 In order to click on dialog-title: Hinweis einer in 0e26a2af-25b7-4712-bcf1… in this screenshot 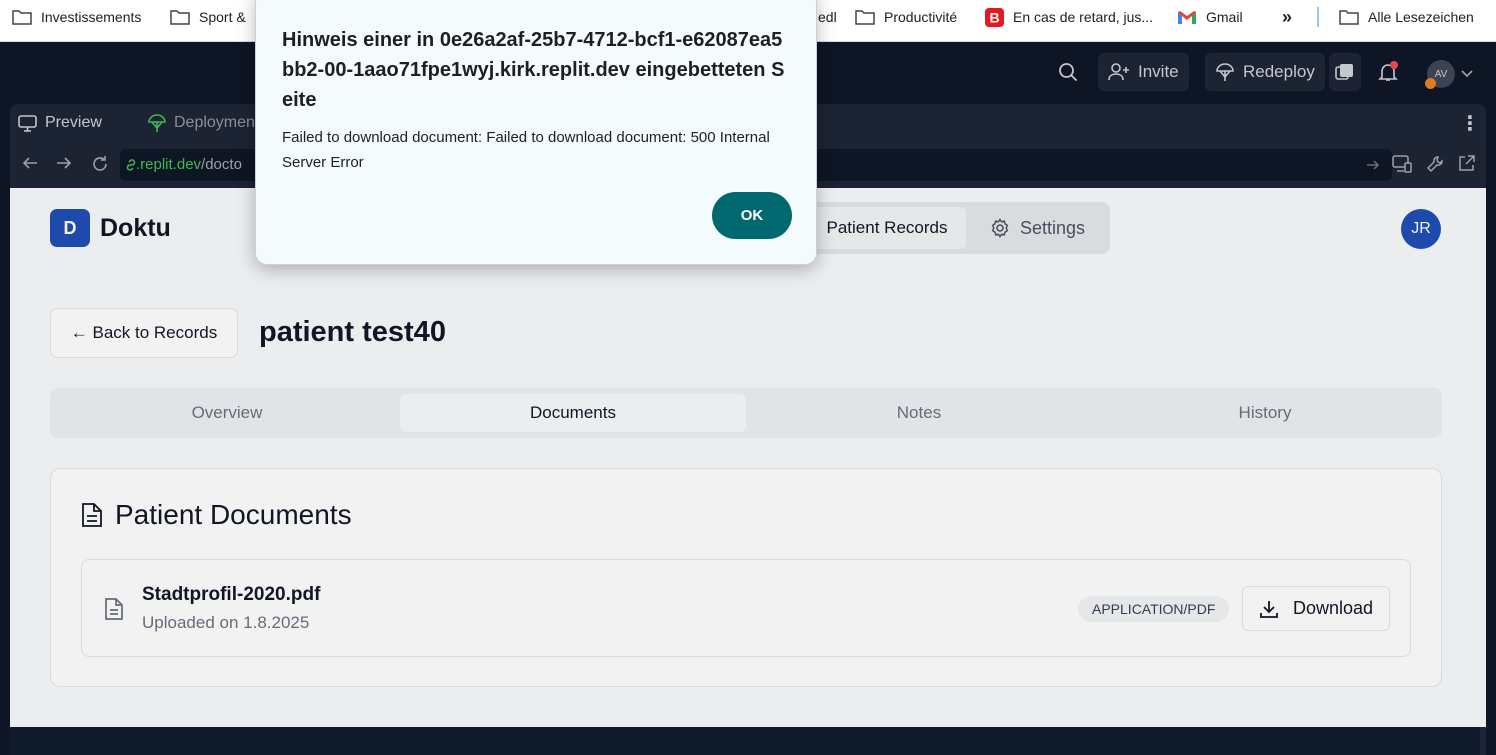, I will do `click(533, 70)`.